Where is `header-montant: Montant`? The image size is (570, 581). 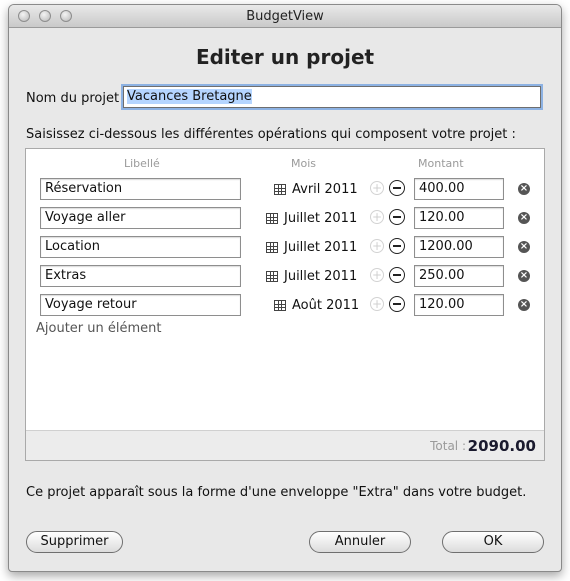
header-montant: Montant is located at coordinates (441, 163).